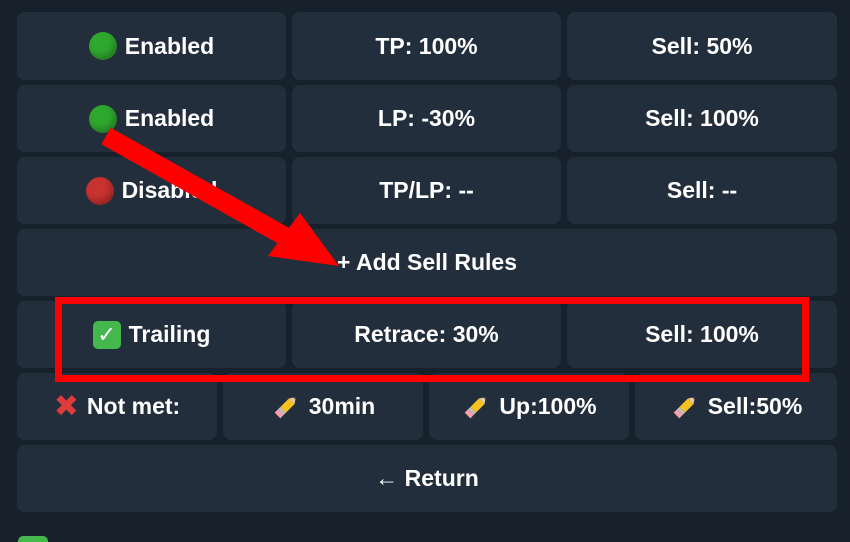 The image size is (850, 542). What do you see at coordinates (755, 406) in the screenshot?
I see `sell-label: Sell:50%` at bounding box center [755, 406].